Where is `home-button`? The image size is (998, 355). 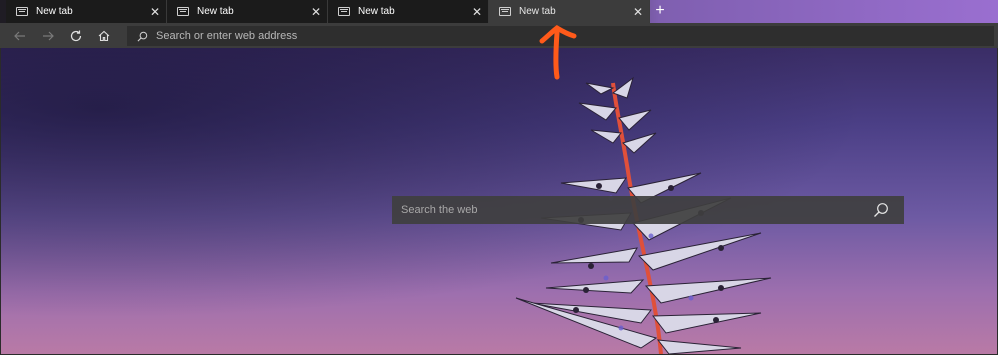 home-button is located at coordinates (104, 36).